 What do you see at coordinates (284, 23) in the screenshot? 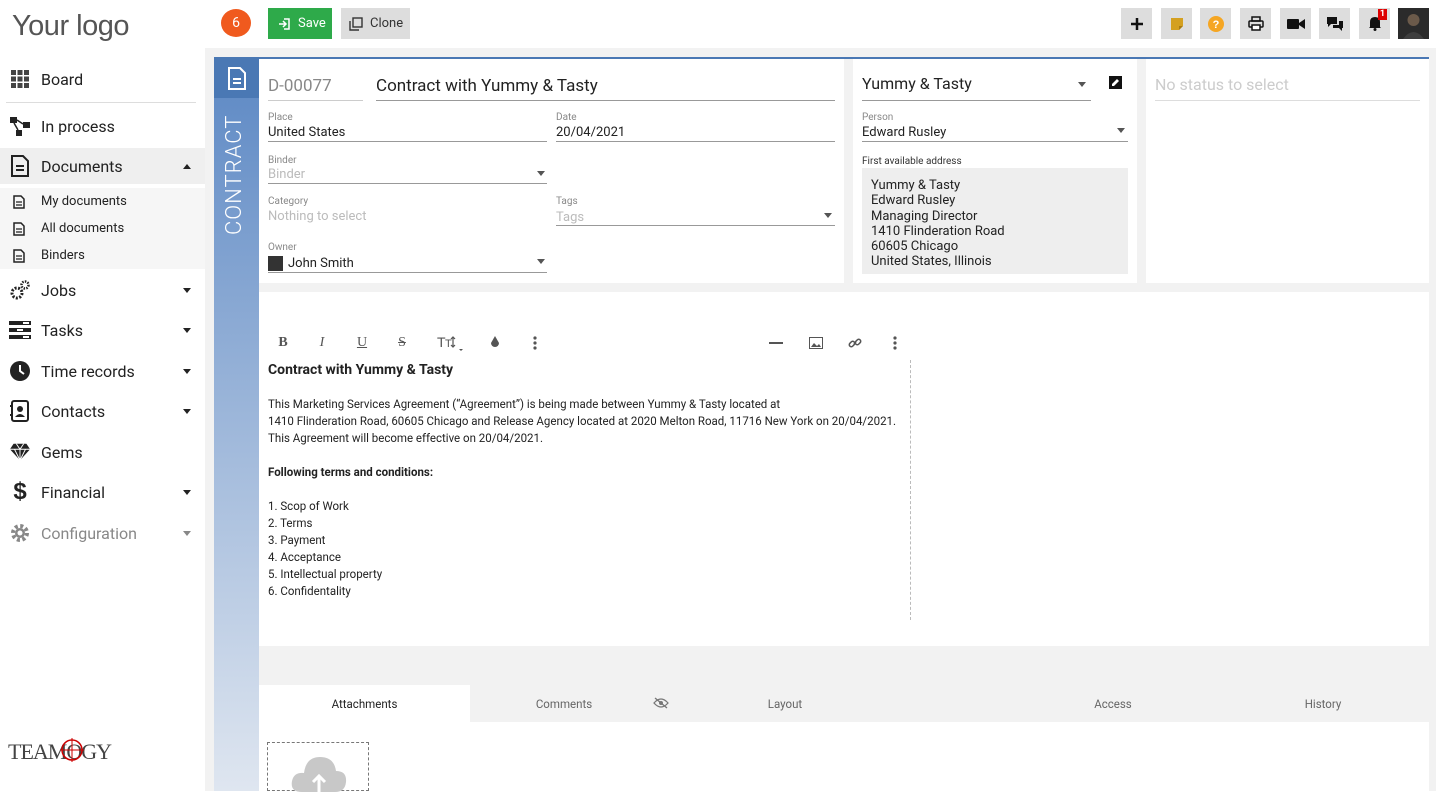
I see `login-arrow-icon` at bounding box center [284, 23].